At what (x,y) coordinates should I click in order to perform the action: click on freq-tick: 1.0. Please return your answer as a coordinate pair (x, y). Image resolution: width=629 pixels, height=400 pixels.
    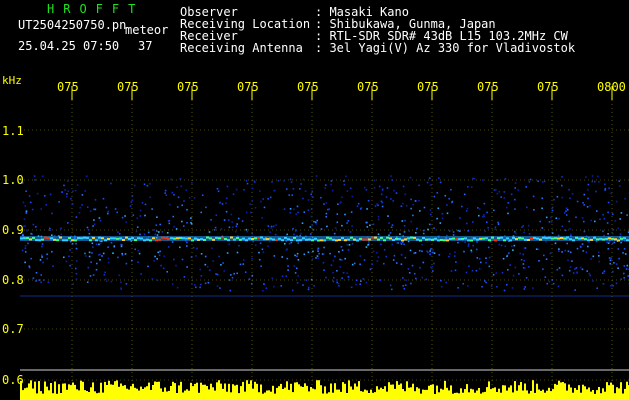
    Looking at the image, I should click on (13, 180).